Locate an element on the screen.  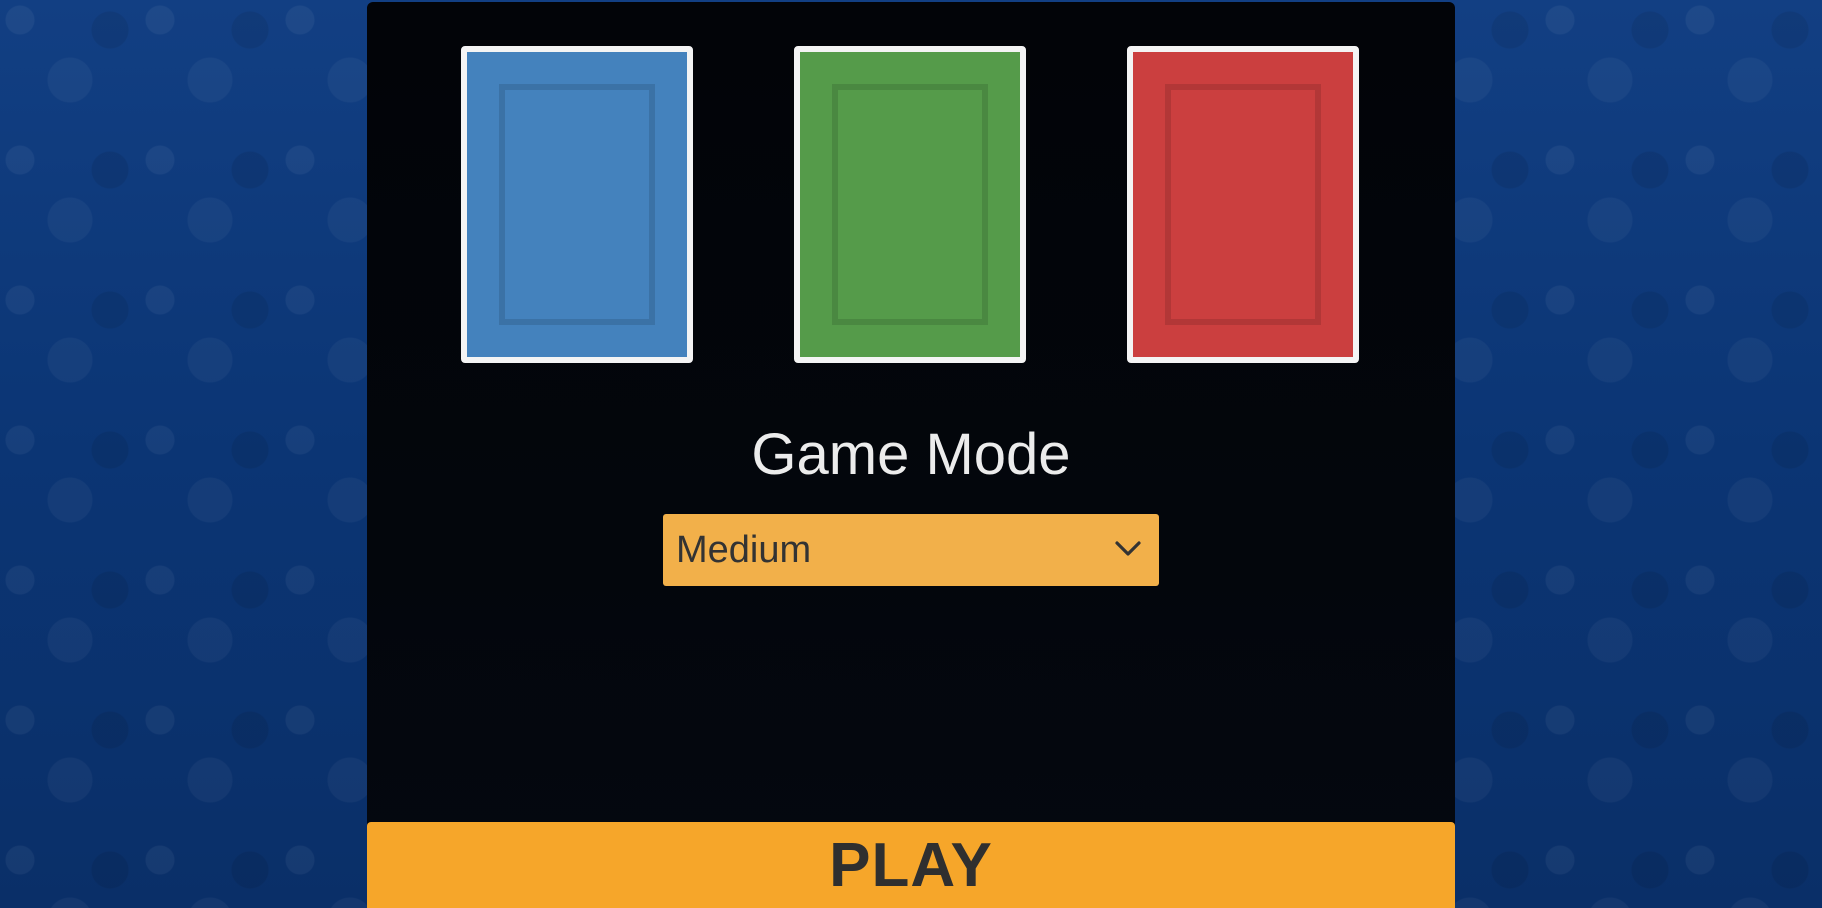
chevron-down-icon is located at coordinates (1128, 548).